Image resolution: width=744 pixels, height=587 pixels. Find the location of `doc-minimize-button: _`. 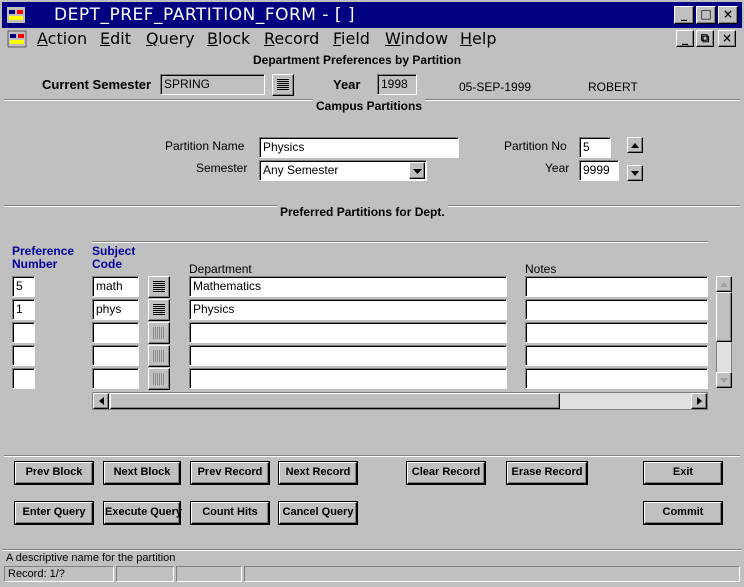

doc-minimize-button: _ is located at coordinates (685, 38).